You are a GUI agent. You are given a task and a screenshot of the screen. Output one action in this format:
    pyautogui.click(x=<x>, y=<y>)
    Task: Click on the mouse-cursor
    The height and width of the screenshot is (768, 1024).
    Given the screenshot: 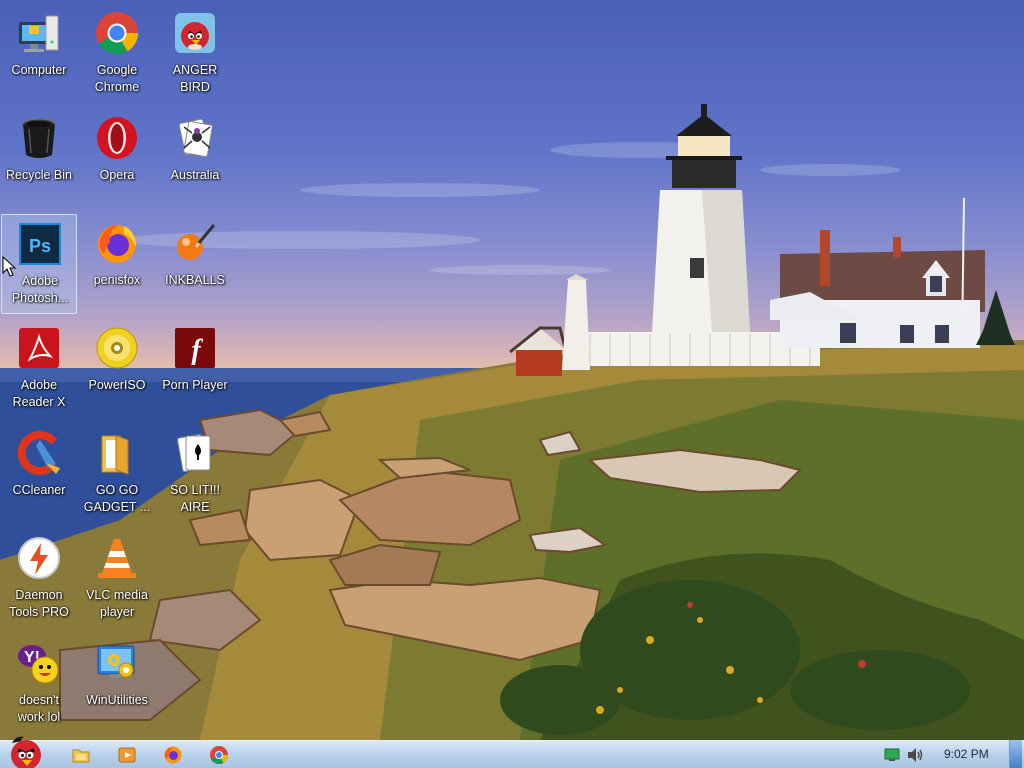 What is the action you would take?
    pyautogui.click(x=9, y=266)
    